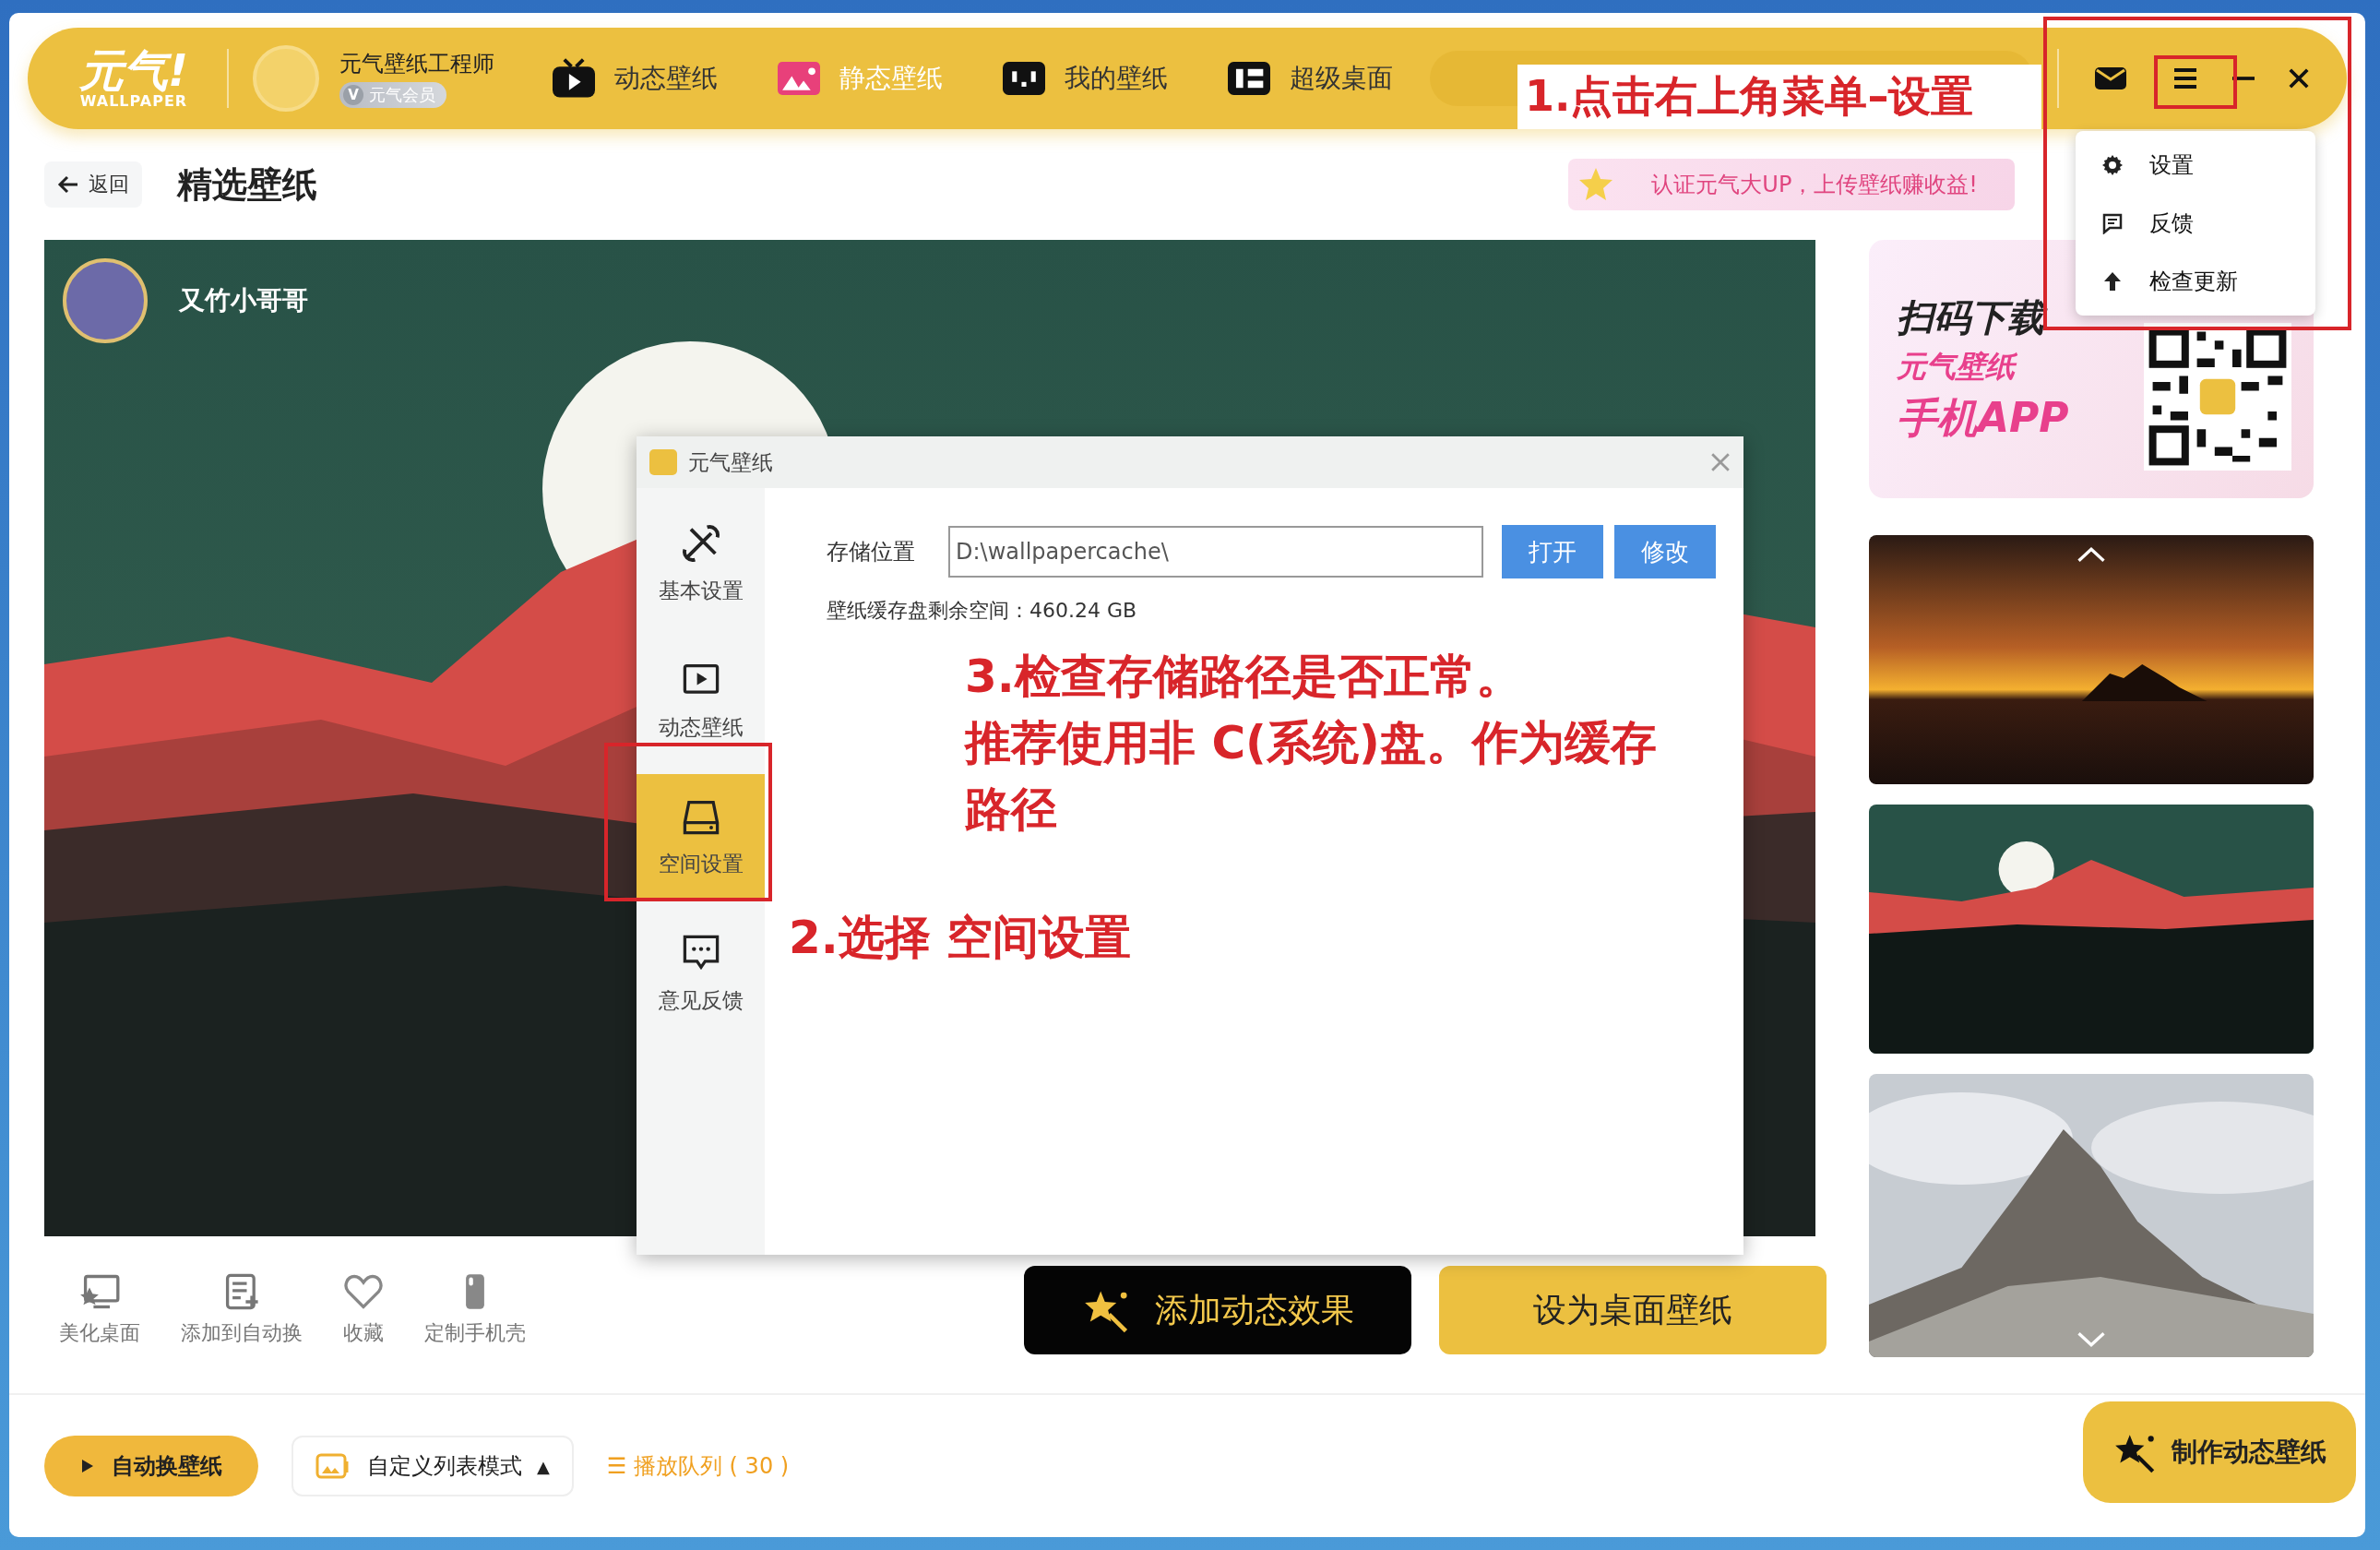 This screenshot has width=2380, height=1550. What do you see at coordinates (1983, 418) in the screenshot?
I see `promo-tagline: 手机APP` at bounding box center [1983, 418].